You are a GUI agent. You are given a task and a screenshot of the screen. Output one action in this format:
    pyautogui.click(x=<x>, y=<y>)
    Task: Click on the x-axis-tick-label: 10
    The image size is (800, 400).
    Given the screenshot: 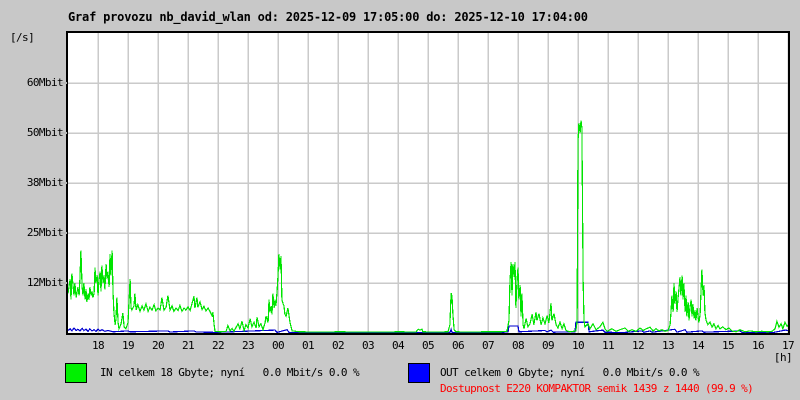 What is the action you would take?
    pyautogui.click(x=578, y=345)
    